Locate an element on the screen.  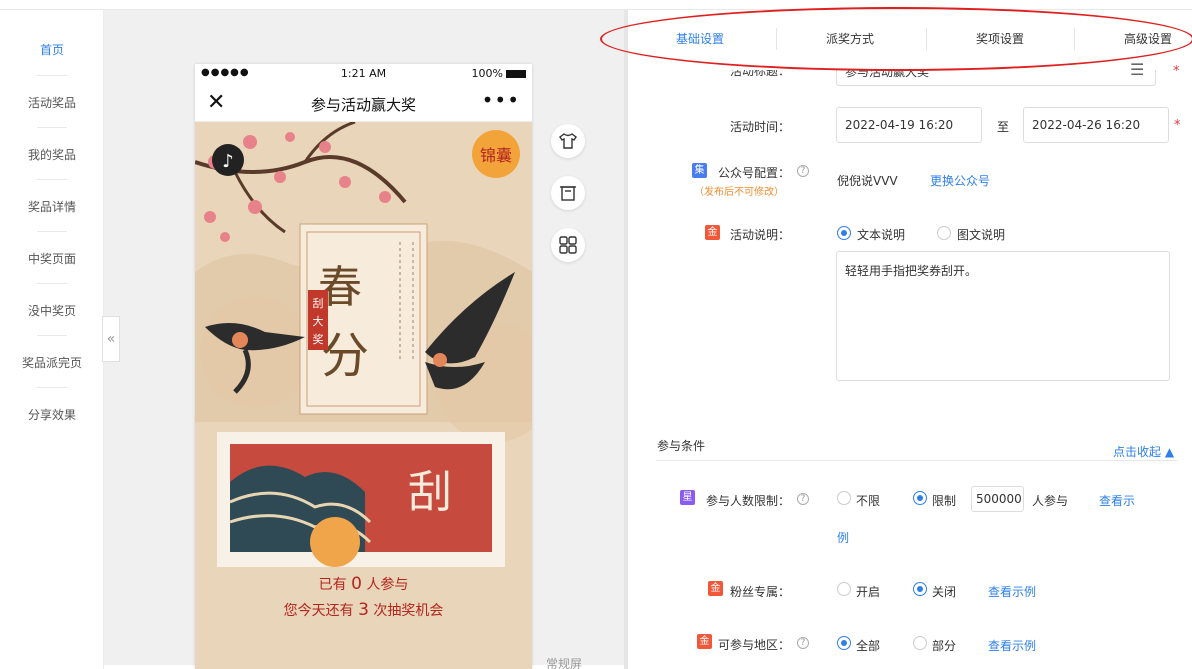
radio-text-label: 文本说明 is located at coordinates (881, 235).